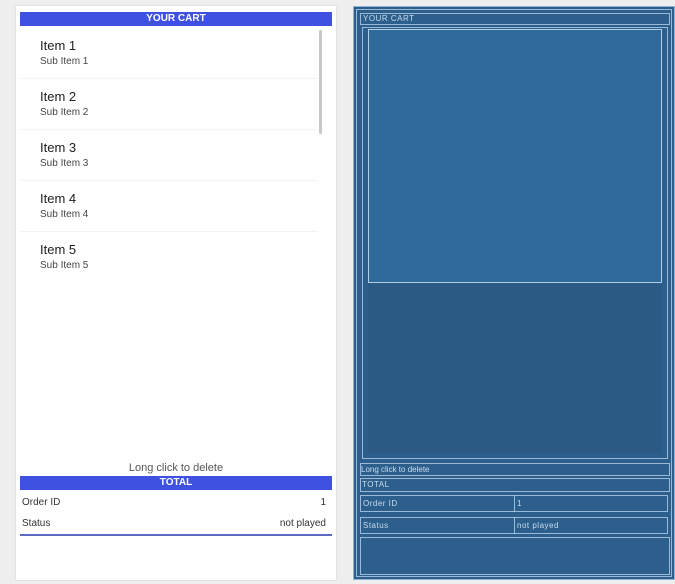  What do you see at coordinates (58, 96) in the screenshot?
I see `item-title: Item 2` at bounding box center [58, 96].